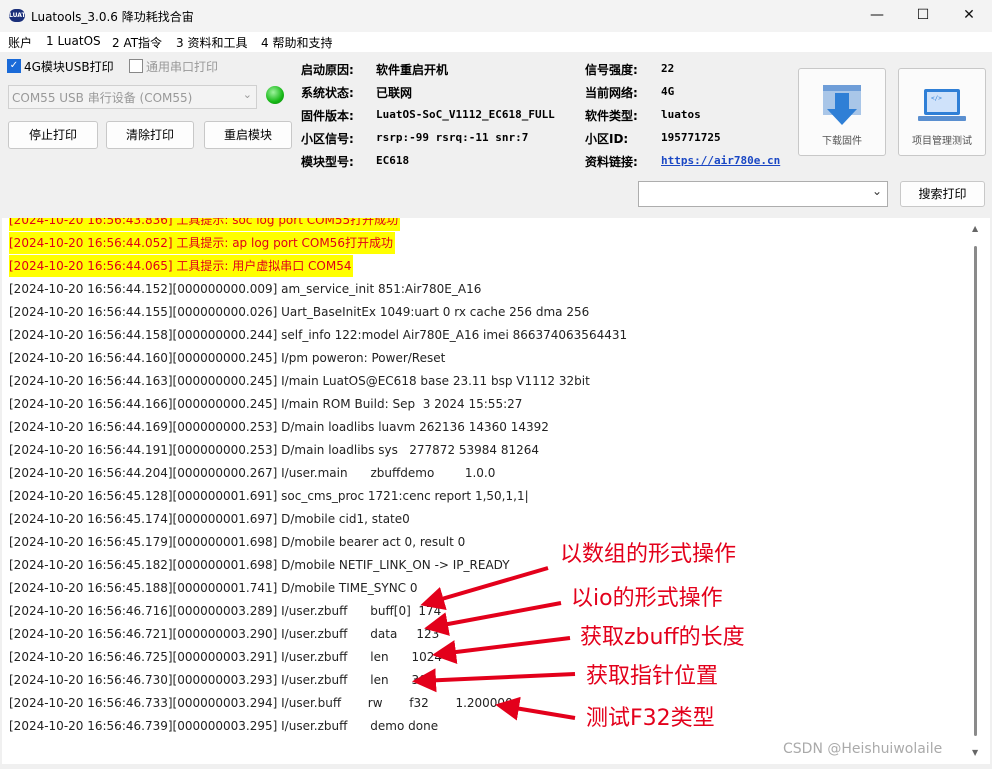 The height and width of the screenshot is (769, 992). Describe the element at coordinates (535, 708) in the screenshot. I see `arrow-f32` at that location.